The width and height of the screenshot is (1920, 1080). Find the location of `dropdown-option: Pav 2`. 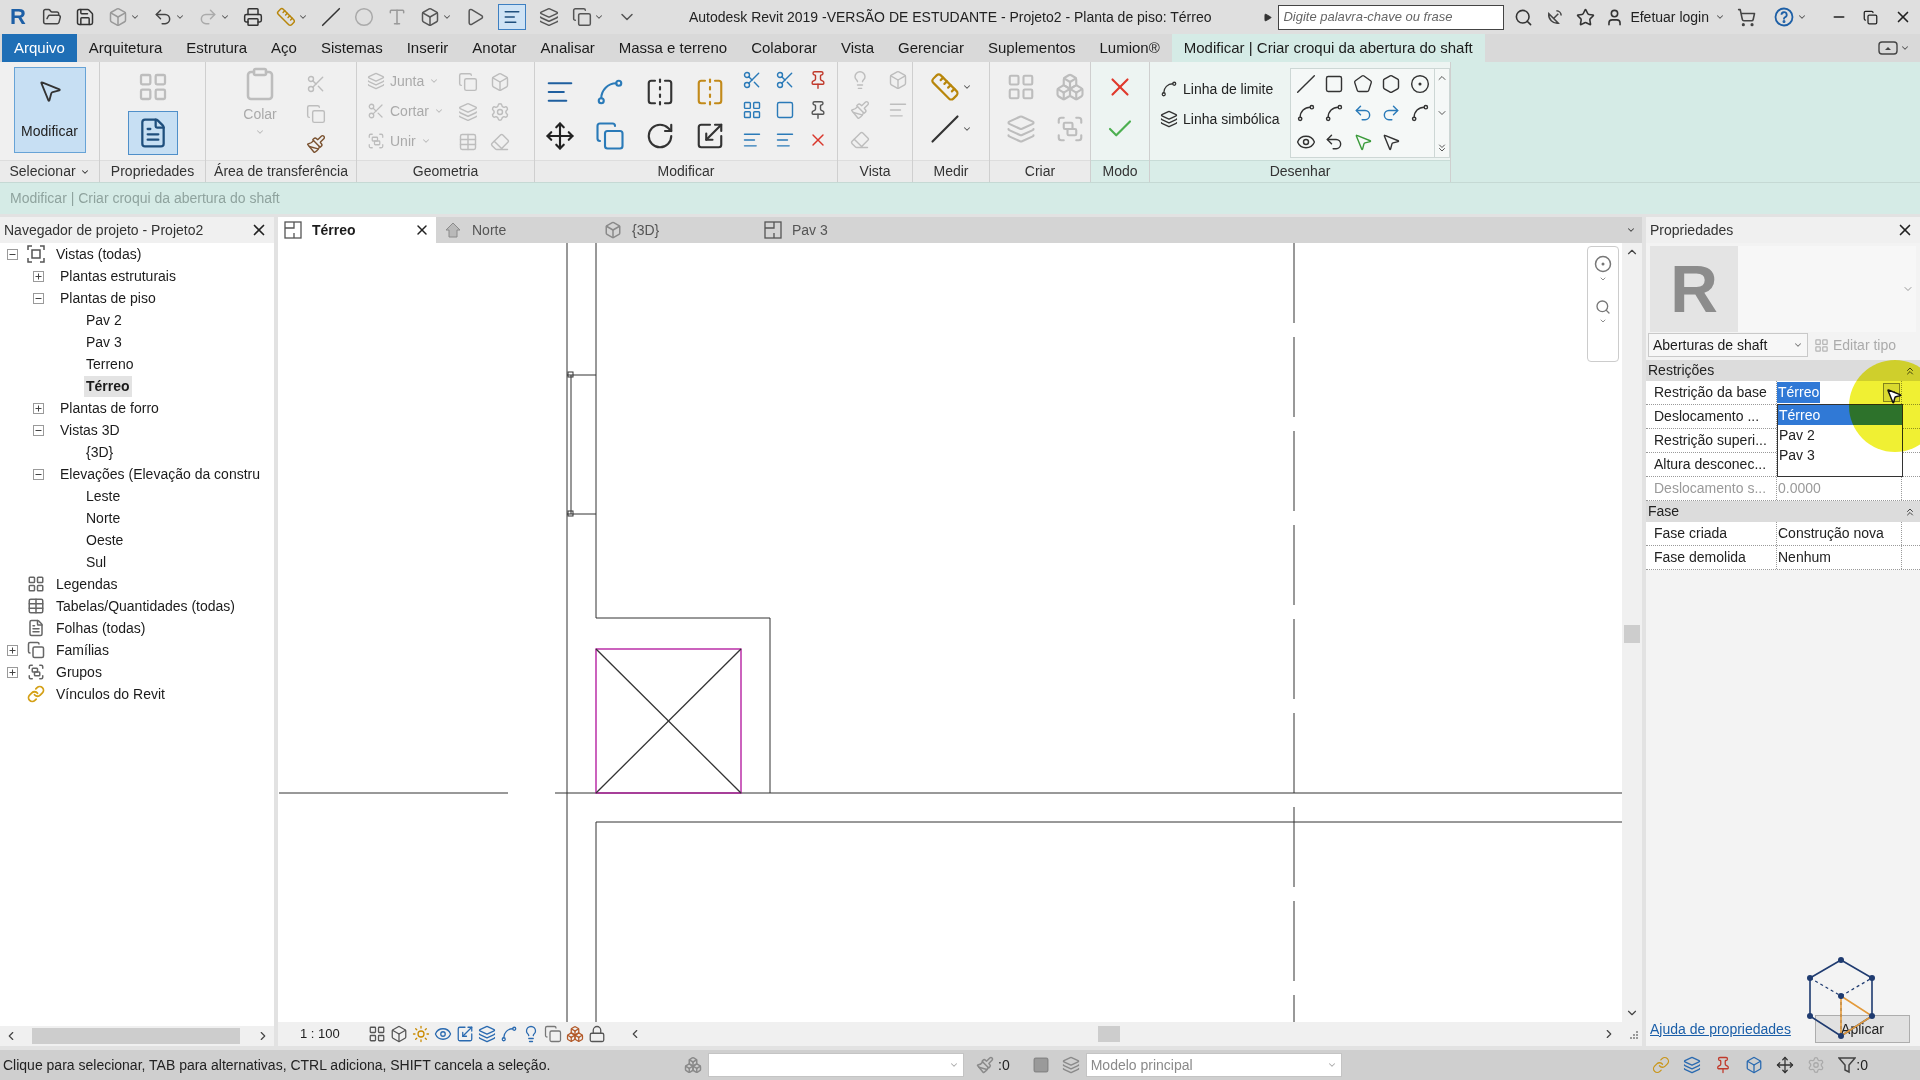

dropdown-option: Pav 2 is located at coordinates (1797, 435).